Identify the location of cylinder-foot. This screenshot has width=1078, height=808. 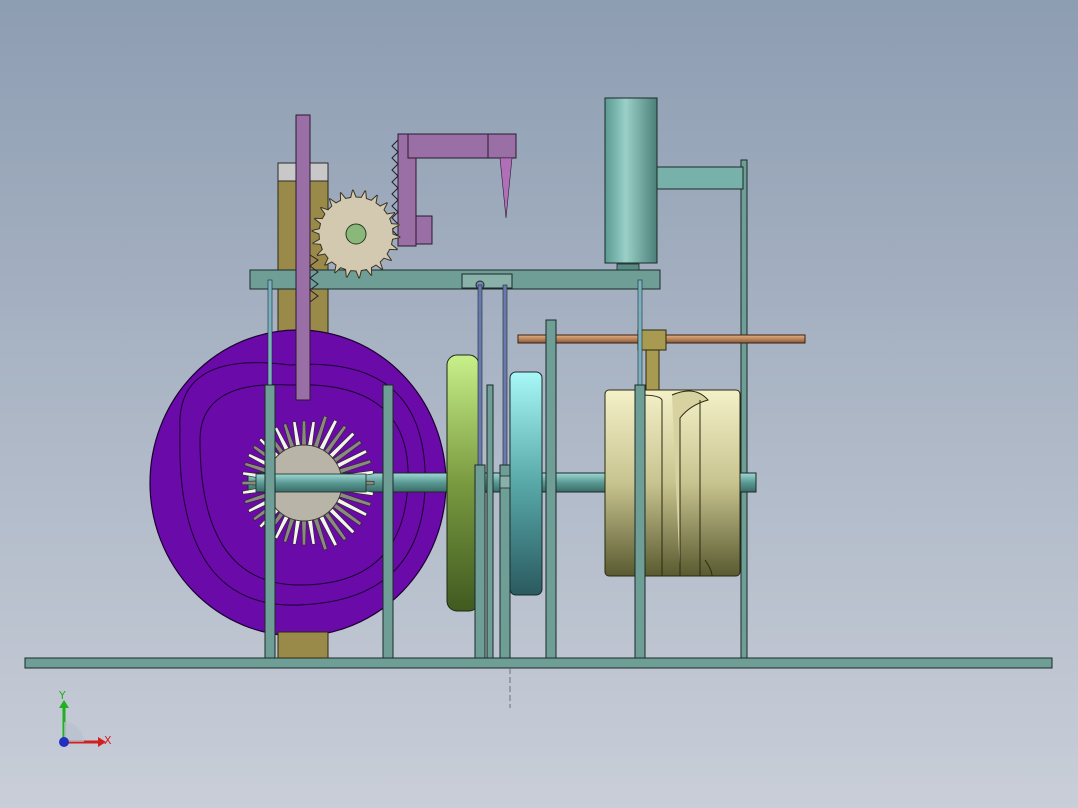
(628, 267).